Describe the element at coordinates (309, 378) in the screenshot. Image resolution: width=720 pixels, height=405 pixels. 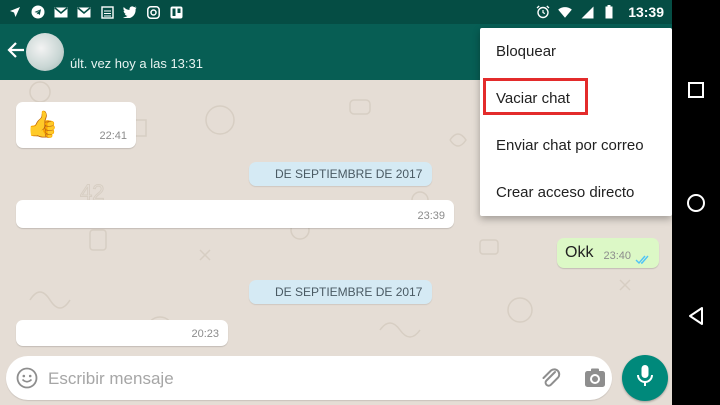
I see `message-input: Escribir mensaje` at that location.